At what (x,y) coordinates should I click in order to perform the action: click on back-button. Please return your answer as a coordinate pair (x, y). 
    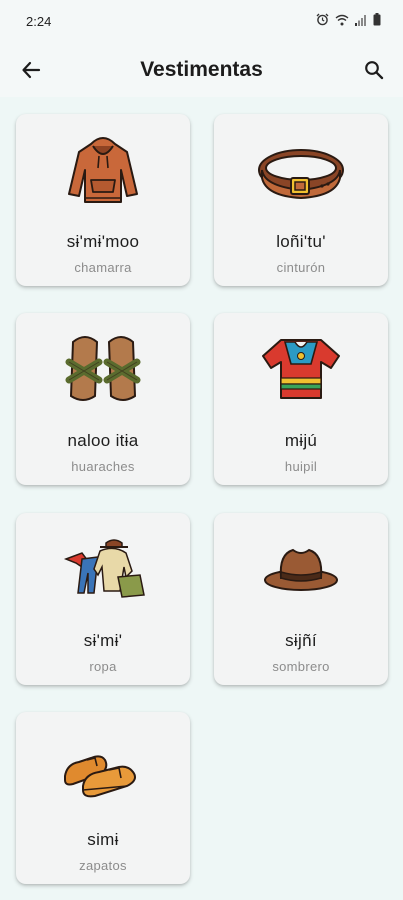
    Looking at the image, I should click on (31, 70).